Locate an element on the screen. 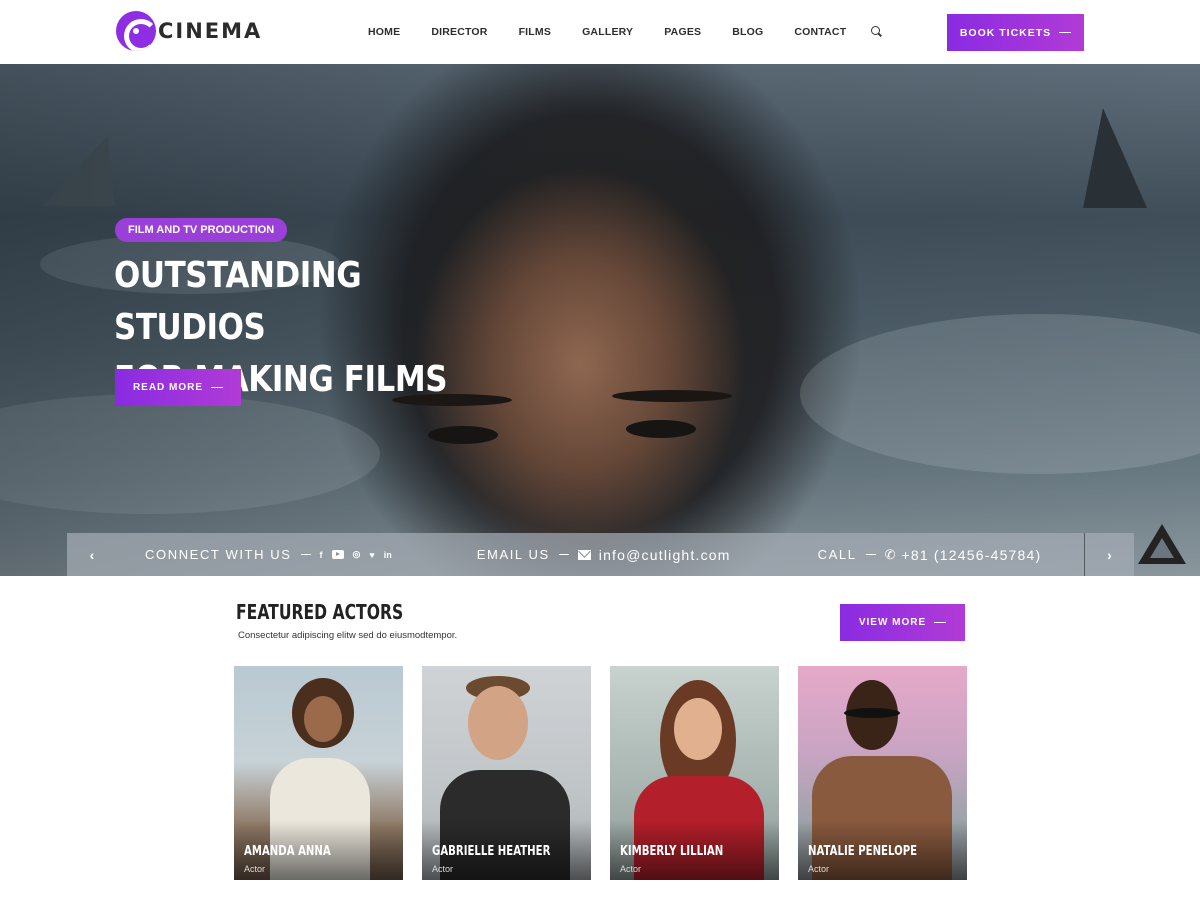  read-more-button: READ MORE is located at coordinates (178, 387).